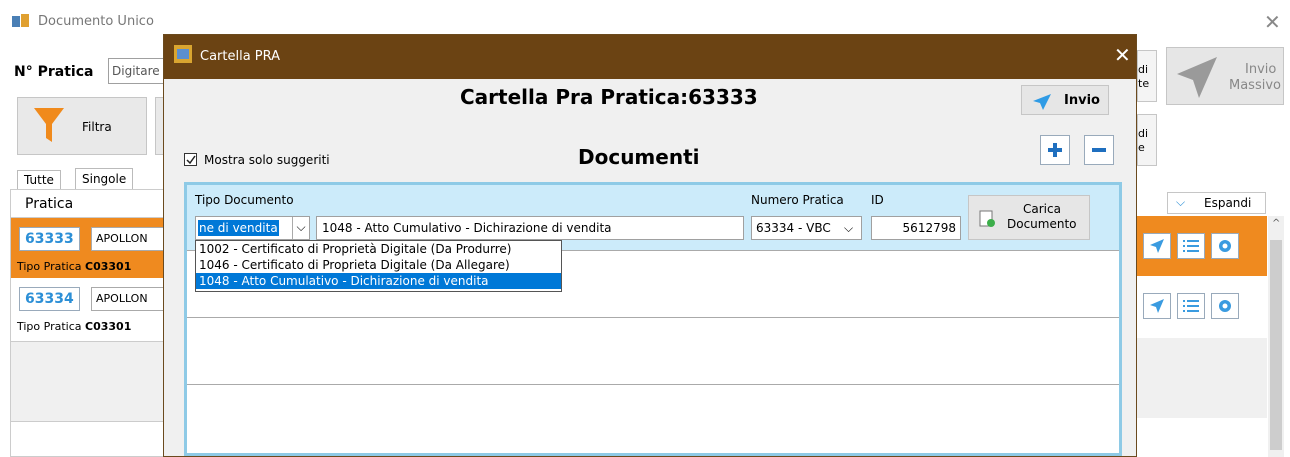 The width and height of the screenshot is (1290, 457). I want to click on carica-label: Documento, so click(1042, 224).